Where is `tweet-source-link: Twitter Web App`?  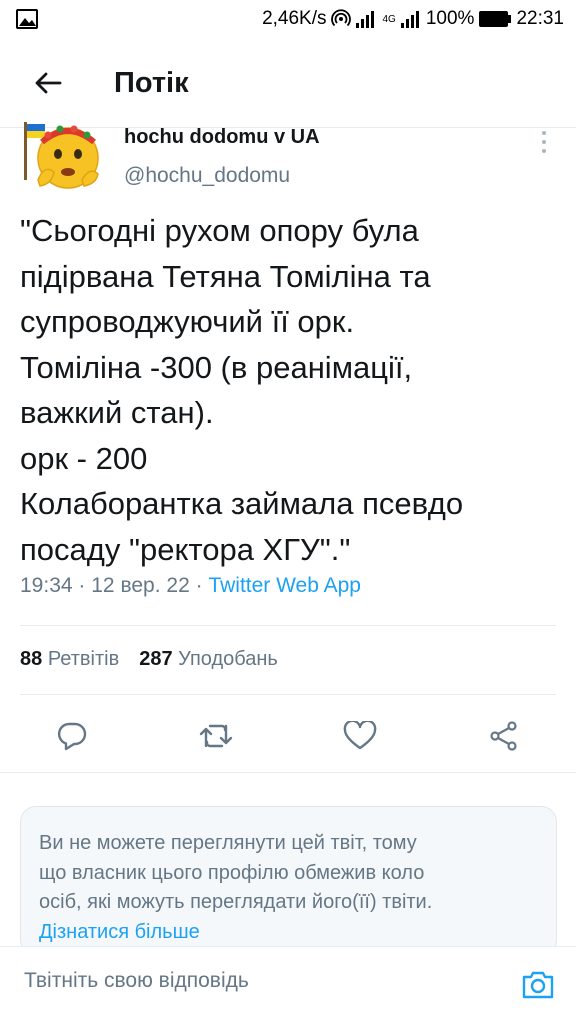 tweet-source-link: Twitter Web App is located at coordinates (284, 585).